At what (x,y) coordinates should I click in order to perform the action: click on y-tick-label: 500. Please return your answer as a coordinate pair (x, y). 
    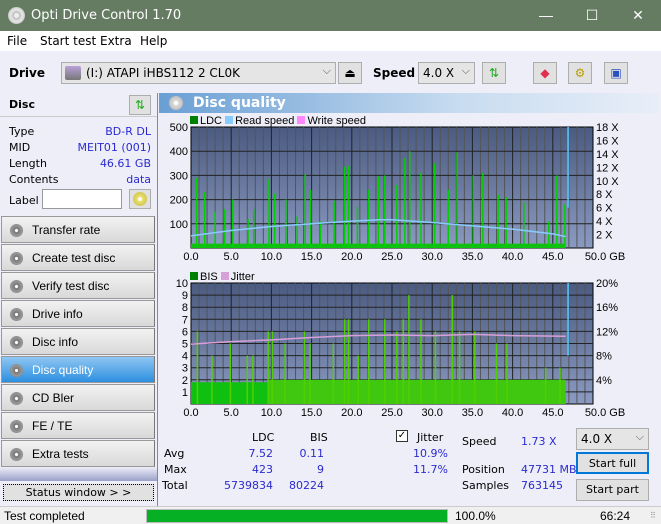
    Looking at the image, I should click on (179, 128).